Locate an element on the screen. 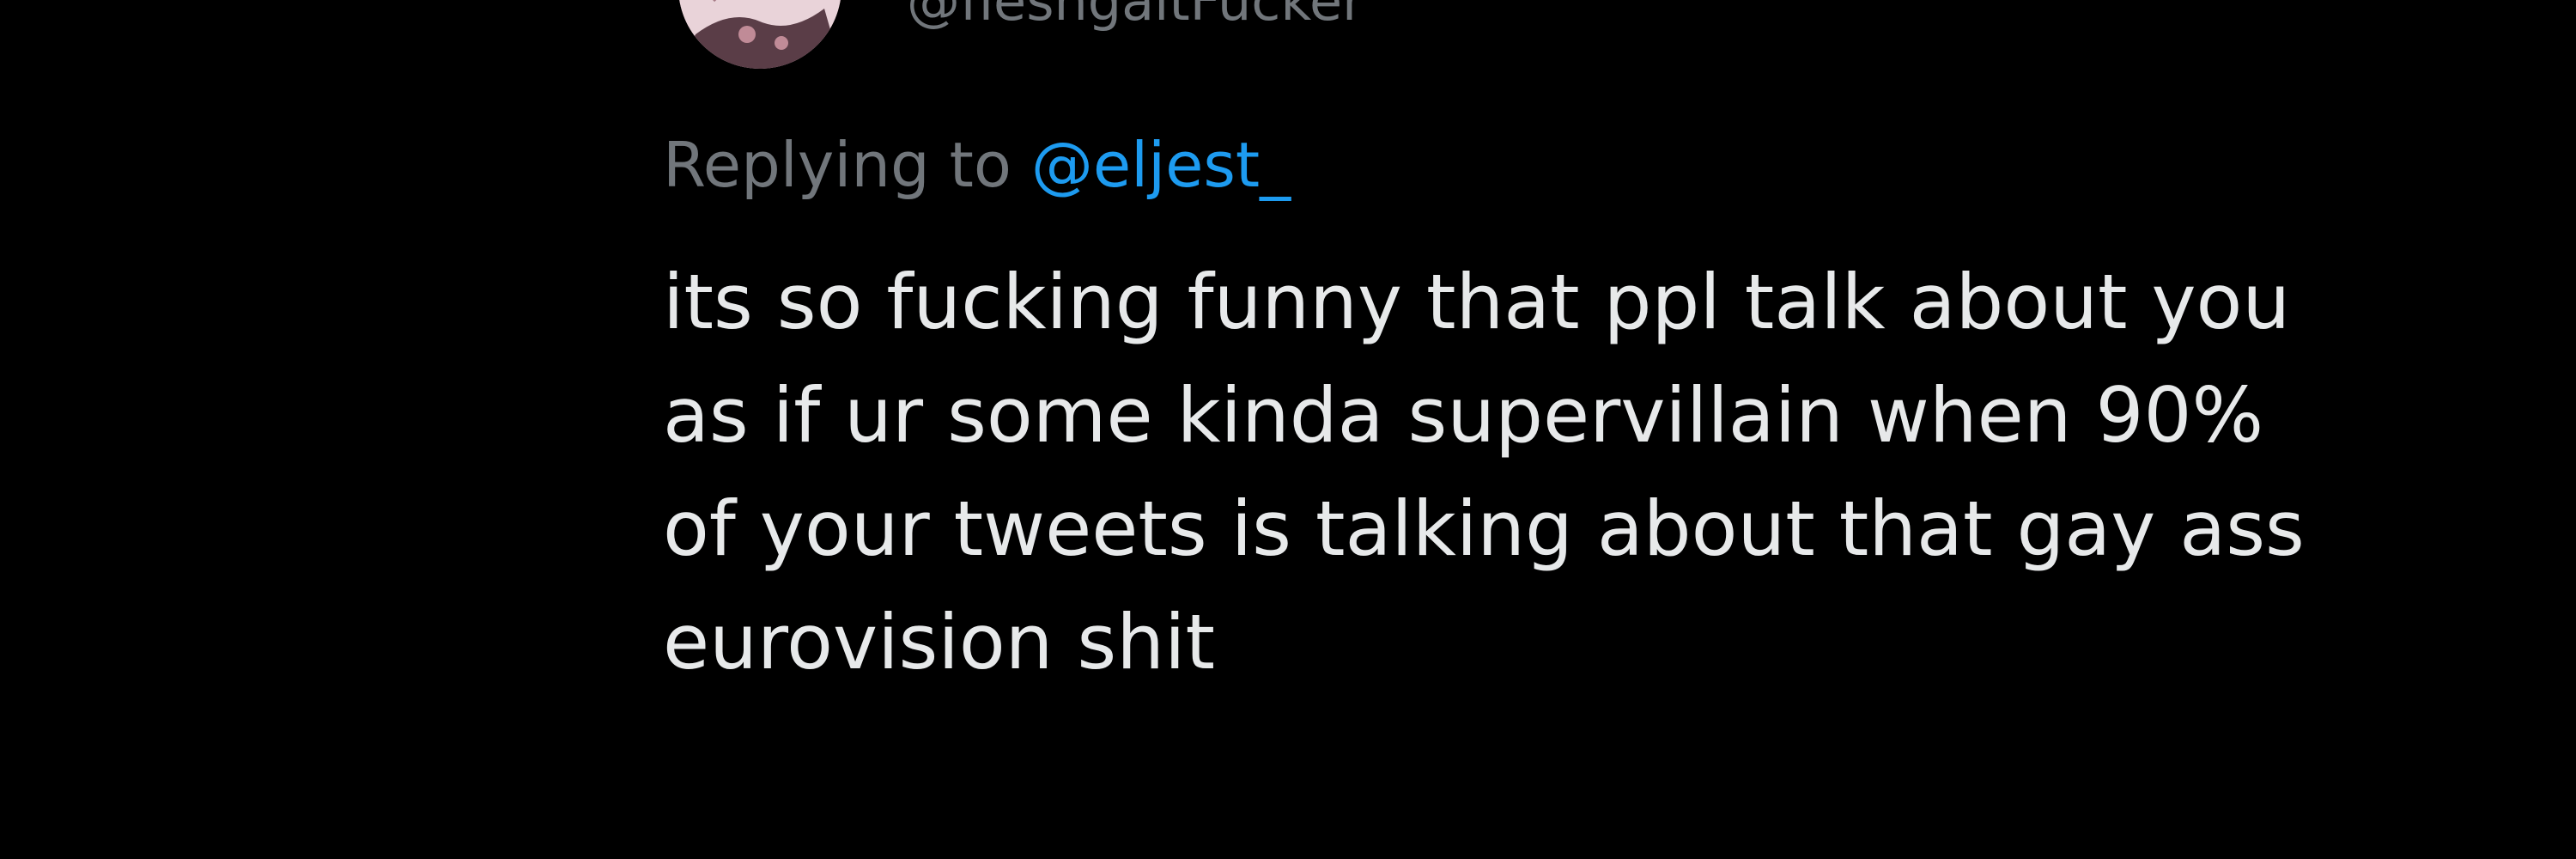  replying-to: Replying to @eljest_ is located at coordinates (977, 165).